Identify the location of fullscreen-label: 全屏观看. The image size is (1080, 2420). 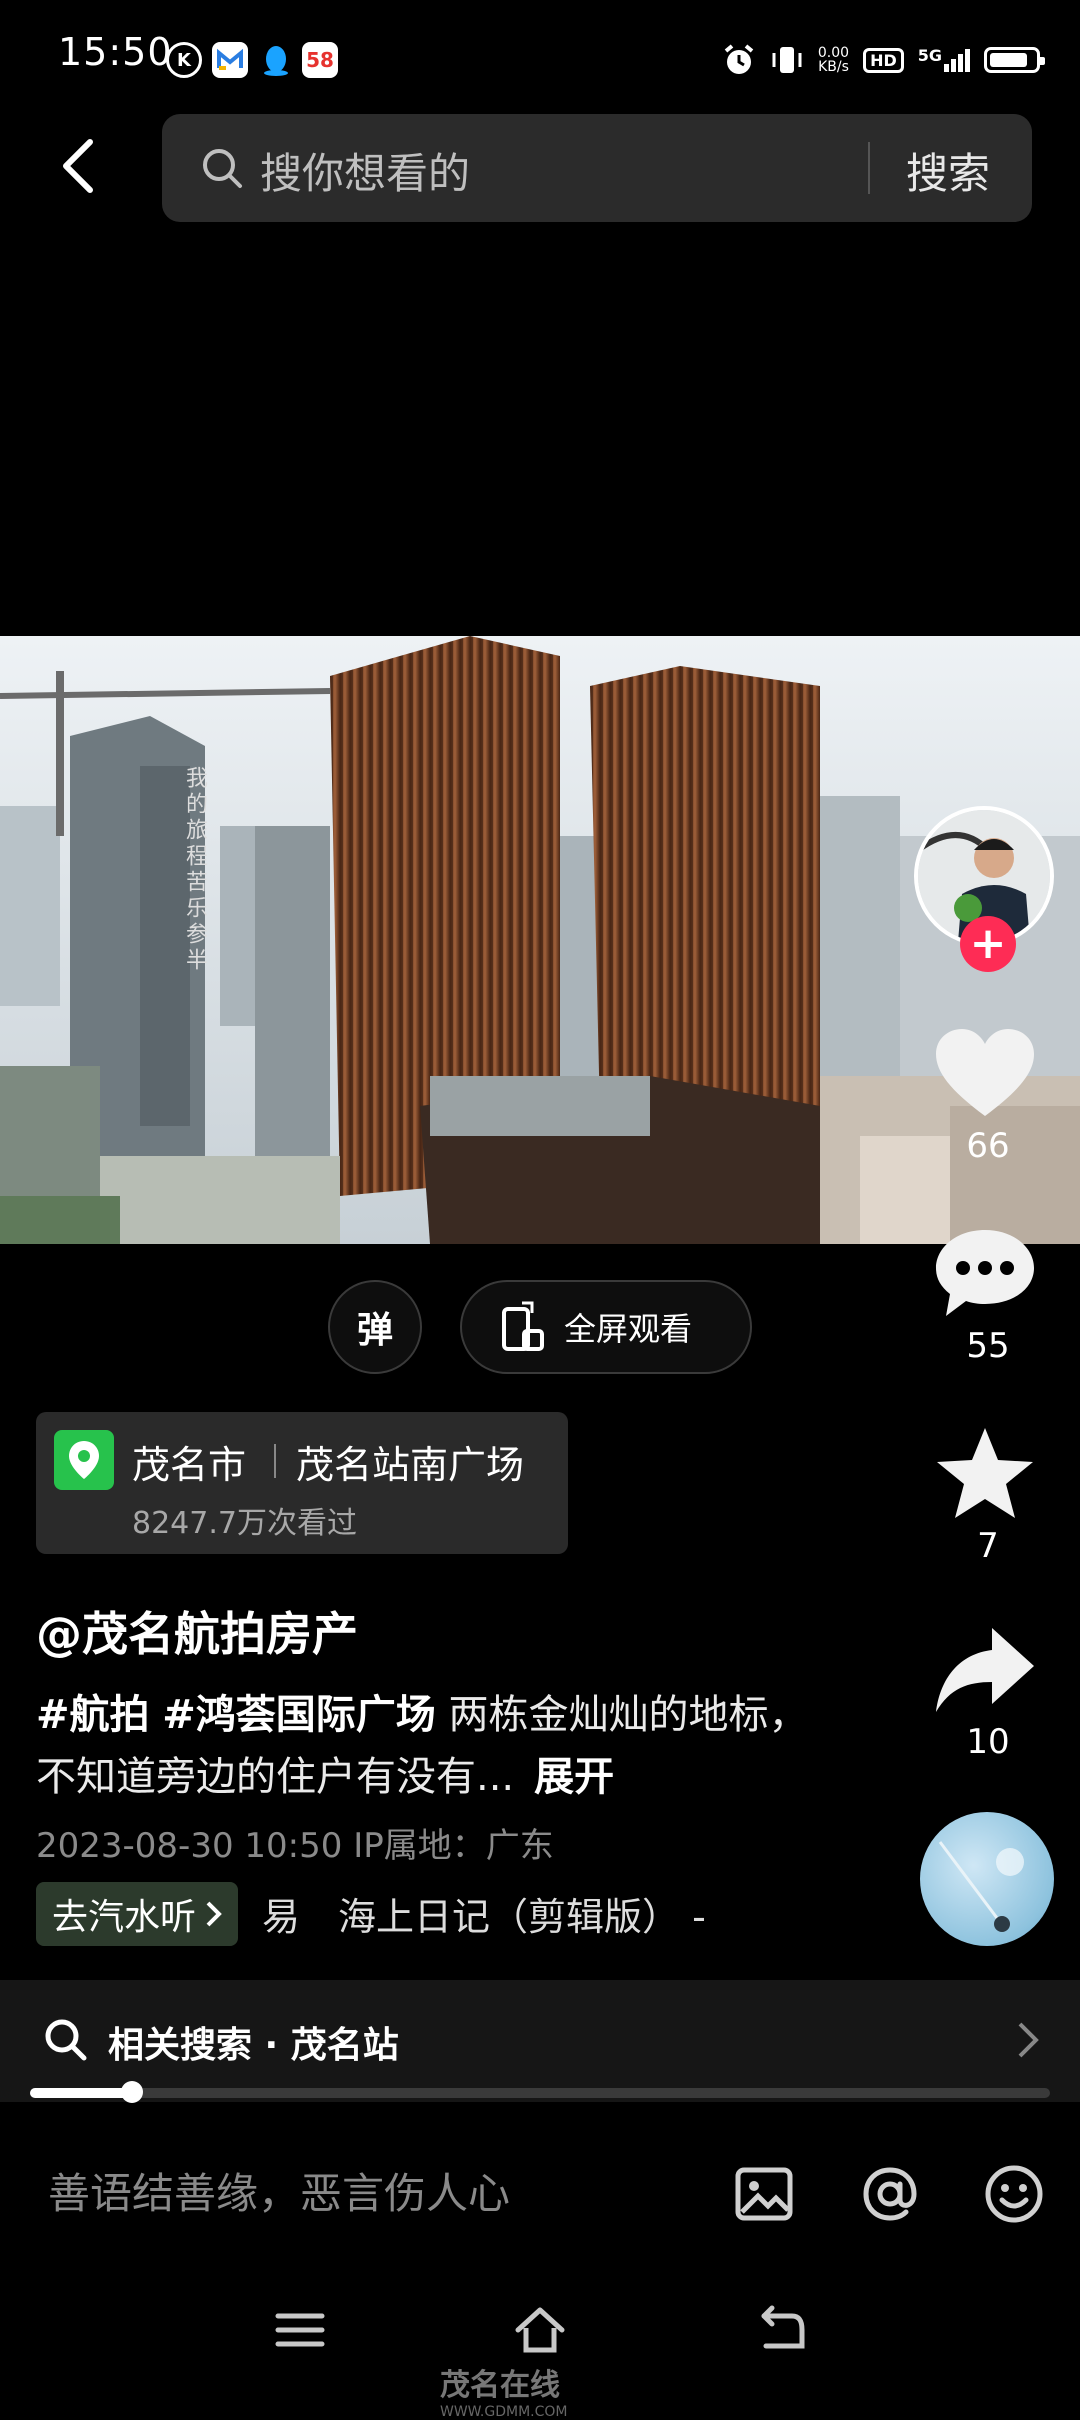
(628, 1329).